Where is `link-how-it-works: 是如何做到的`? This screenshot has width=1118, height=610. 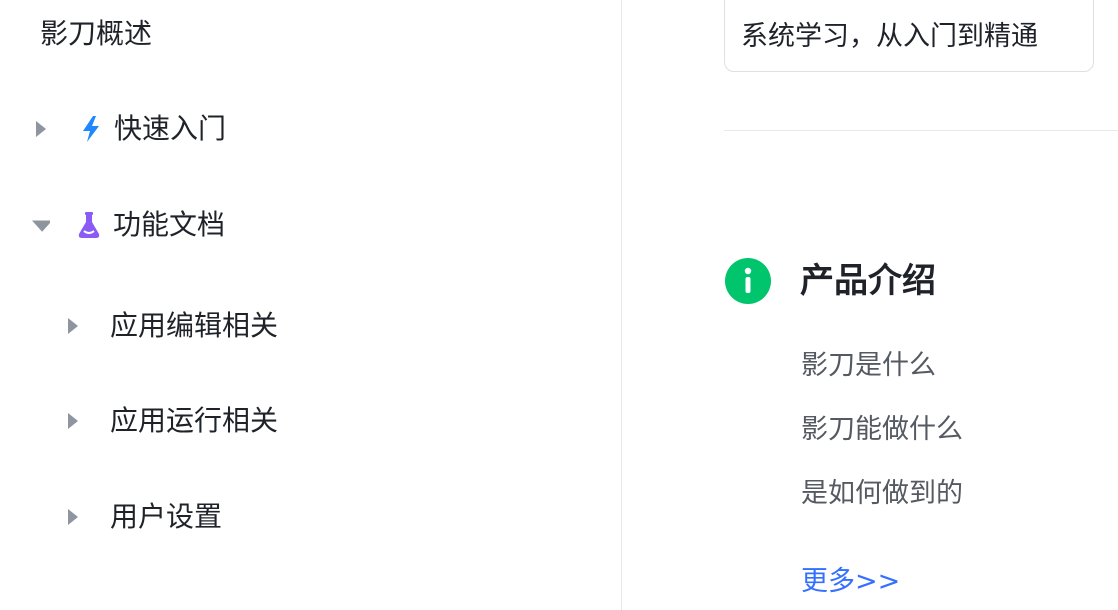
link-how-it-works: 是如何做到的 is located at coordinates (882, 494).